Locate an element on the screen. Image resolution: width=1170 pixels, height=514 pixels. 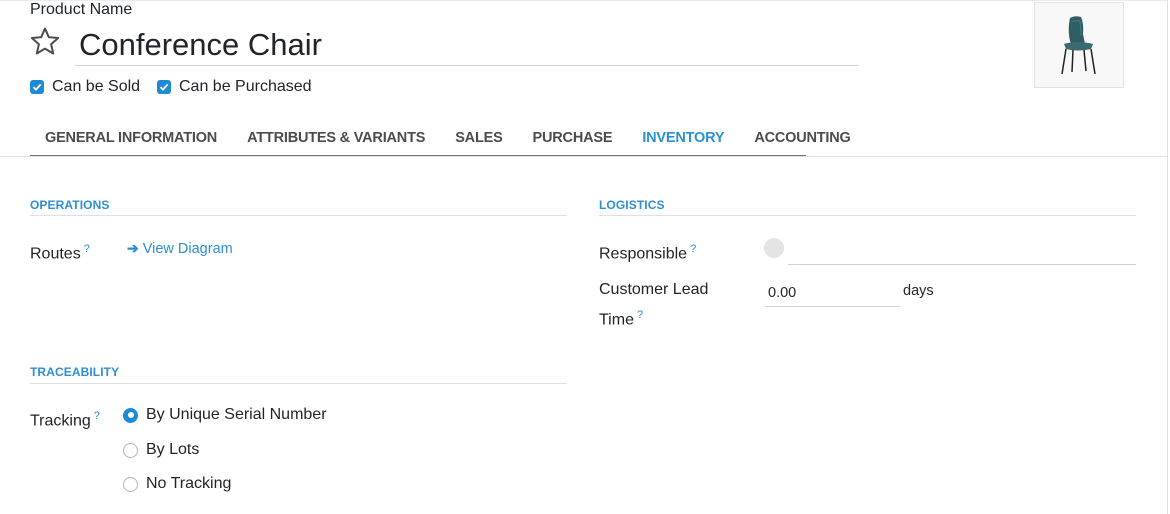
tracking-option-serial: By Unique Serial Number is located at coordinates (225, 415).